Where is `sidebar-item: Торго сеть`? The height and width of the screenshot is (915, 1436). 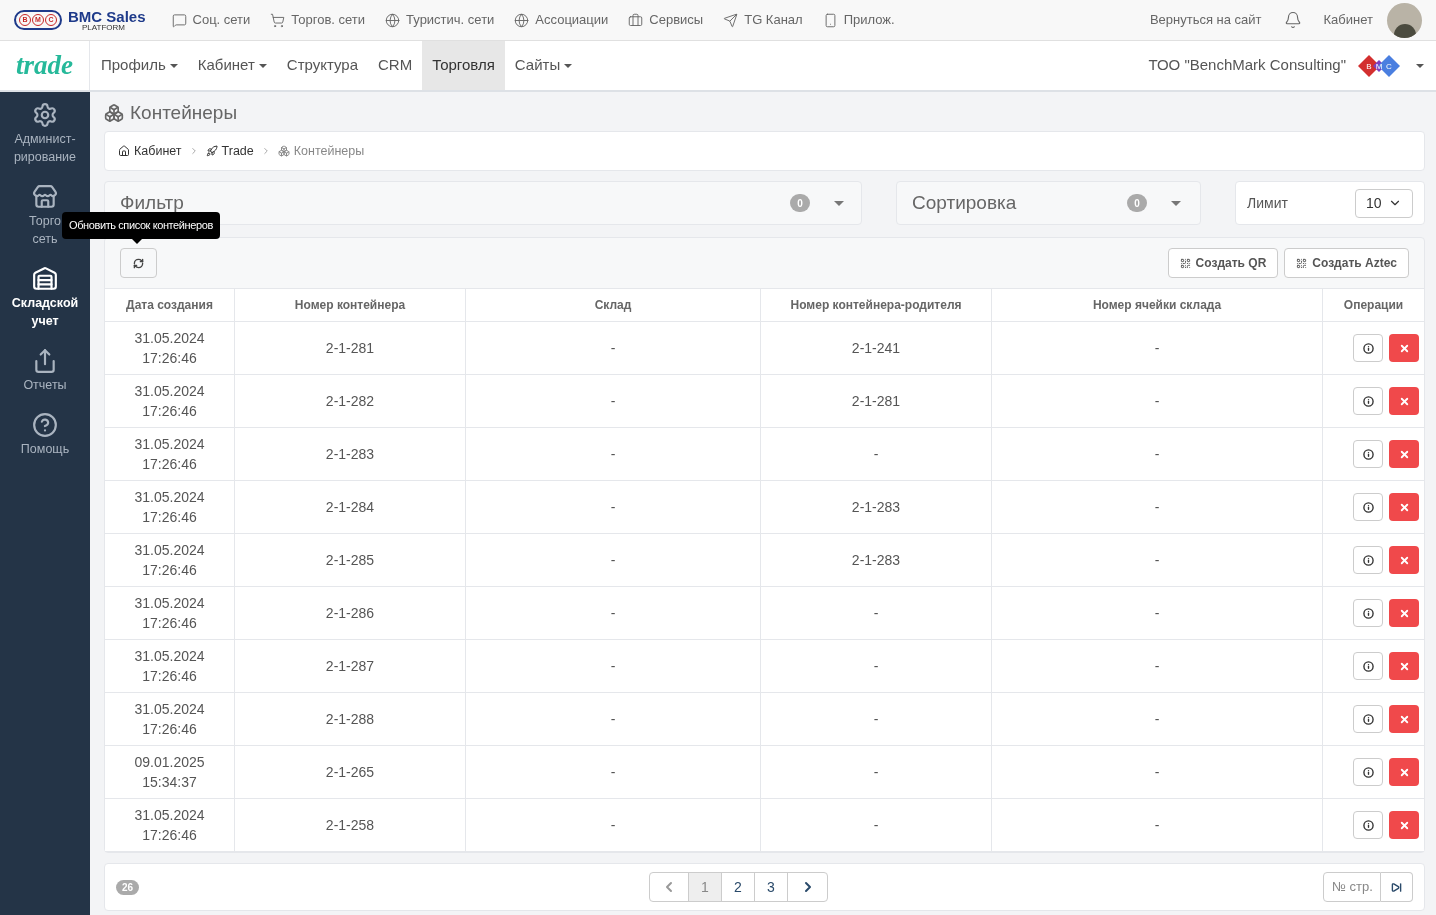
sidebar-item: Торго сеть is located at coordinates (45, 216).